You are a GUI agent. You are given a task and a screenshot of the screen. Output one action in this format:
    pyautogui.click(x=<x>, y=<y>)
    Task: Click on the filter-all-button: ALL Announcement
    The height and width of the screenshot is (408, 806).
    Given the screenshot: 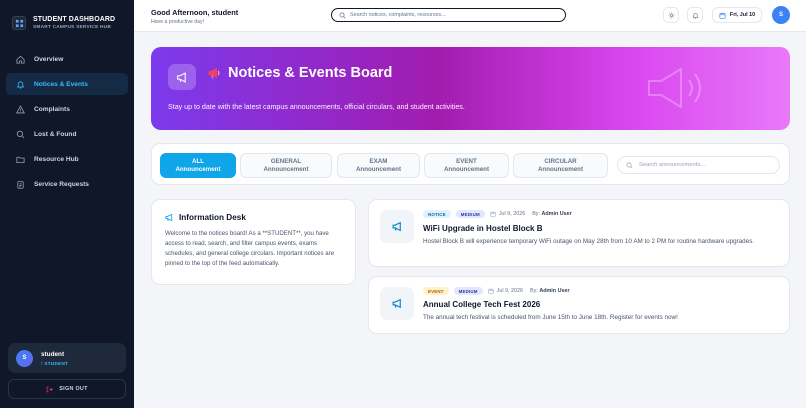 What is the action you would take?
    pyautogui.click(x=198, y=165)
    